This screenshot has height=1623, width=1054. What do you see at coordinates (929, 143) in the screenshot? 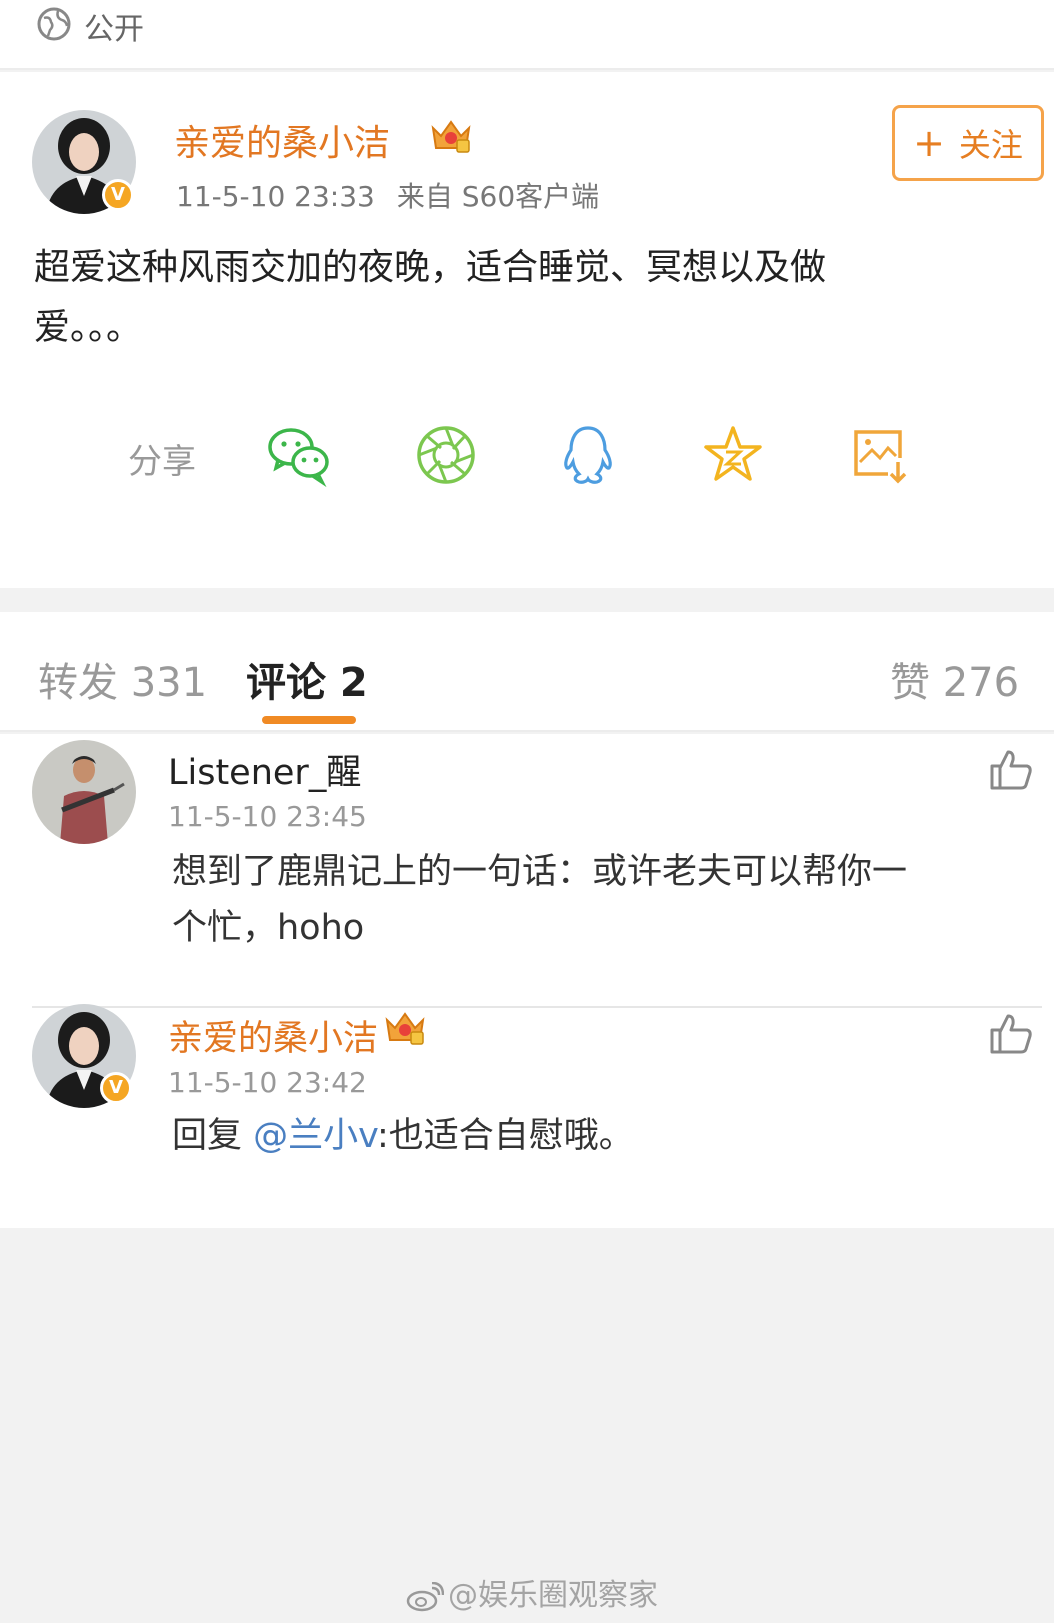
I see `plus-icon: +` at bounding box center [929, 143].